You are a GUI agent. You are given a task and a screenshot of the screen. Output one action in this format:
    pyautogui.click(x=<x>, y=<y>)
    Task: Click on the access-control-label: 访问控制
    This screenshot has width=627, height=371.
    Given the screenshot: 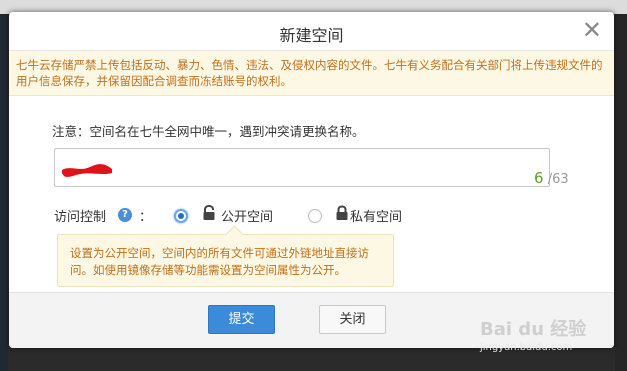 What is the action you would take?
    pyautogui.click(x=80, y=217)
    